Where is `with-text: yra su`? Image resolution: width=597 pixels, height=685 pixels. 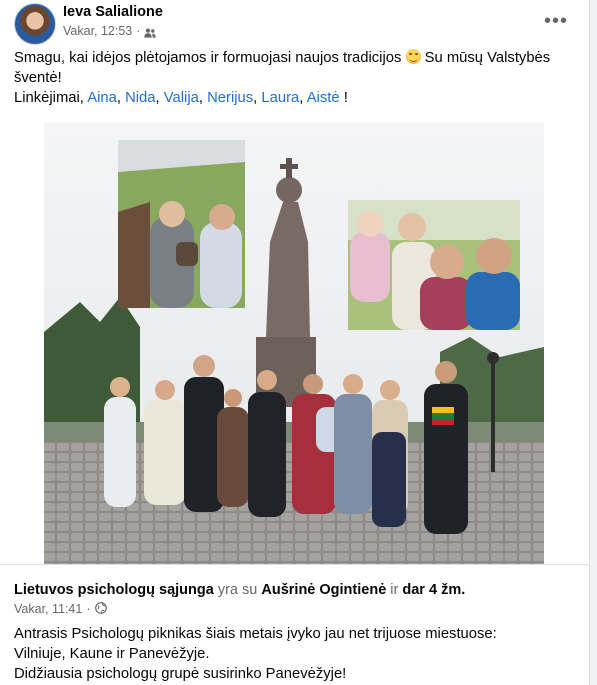 with-text: yra su is located at coordinates (237, 590).